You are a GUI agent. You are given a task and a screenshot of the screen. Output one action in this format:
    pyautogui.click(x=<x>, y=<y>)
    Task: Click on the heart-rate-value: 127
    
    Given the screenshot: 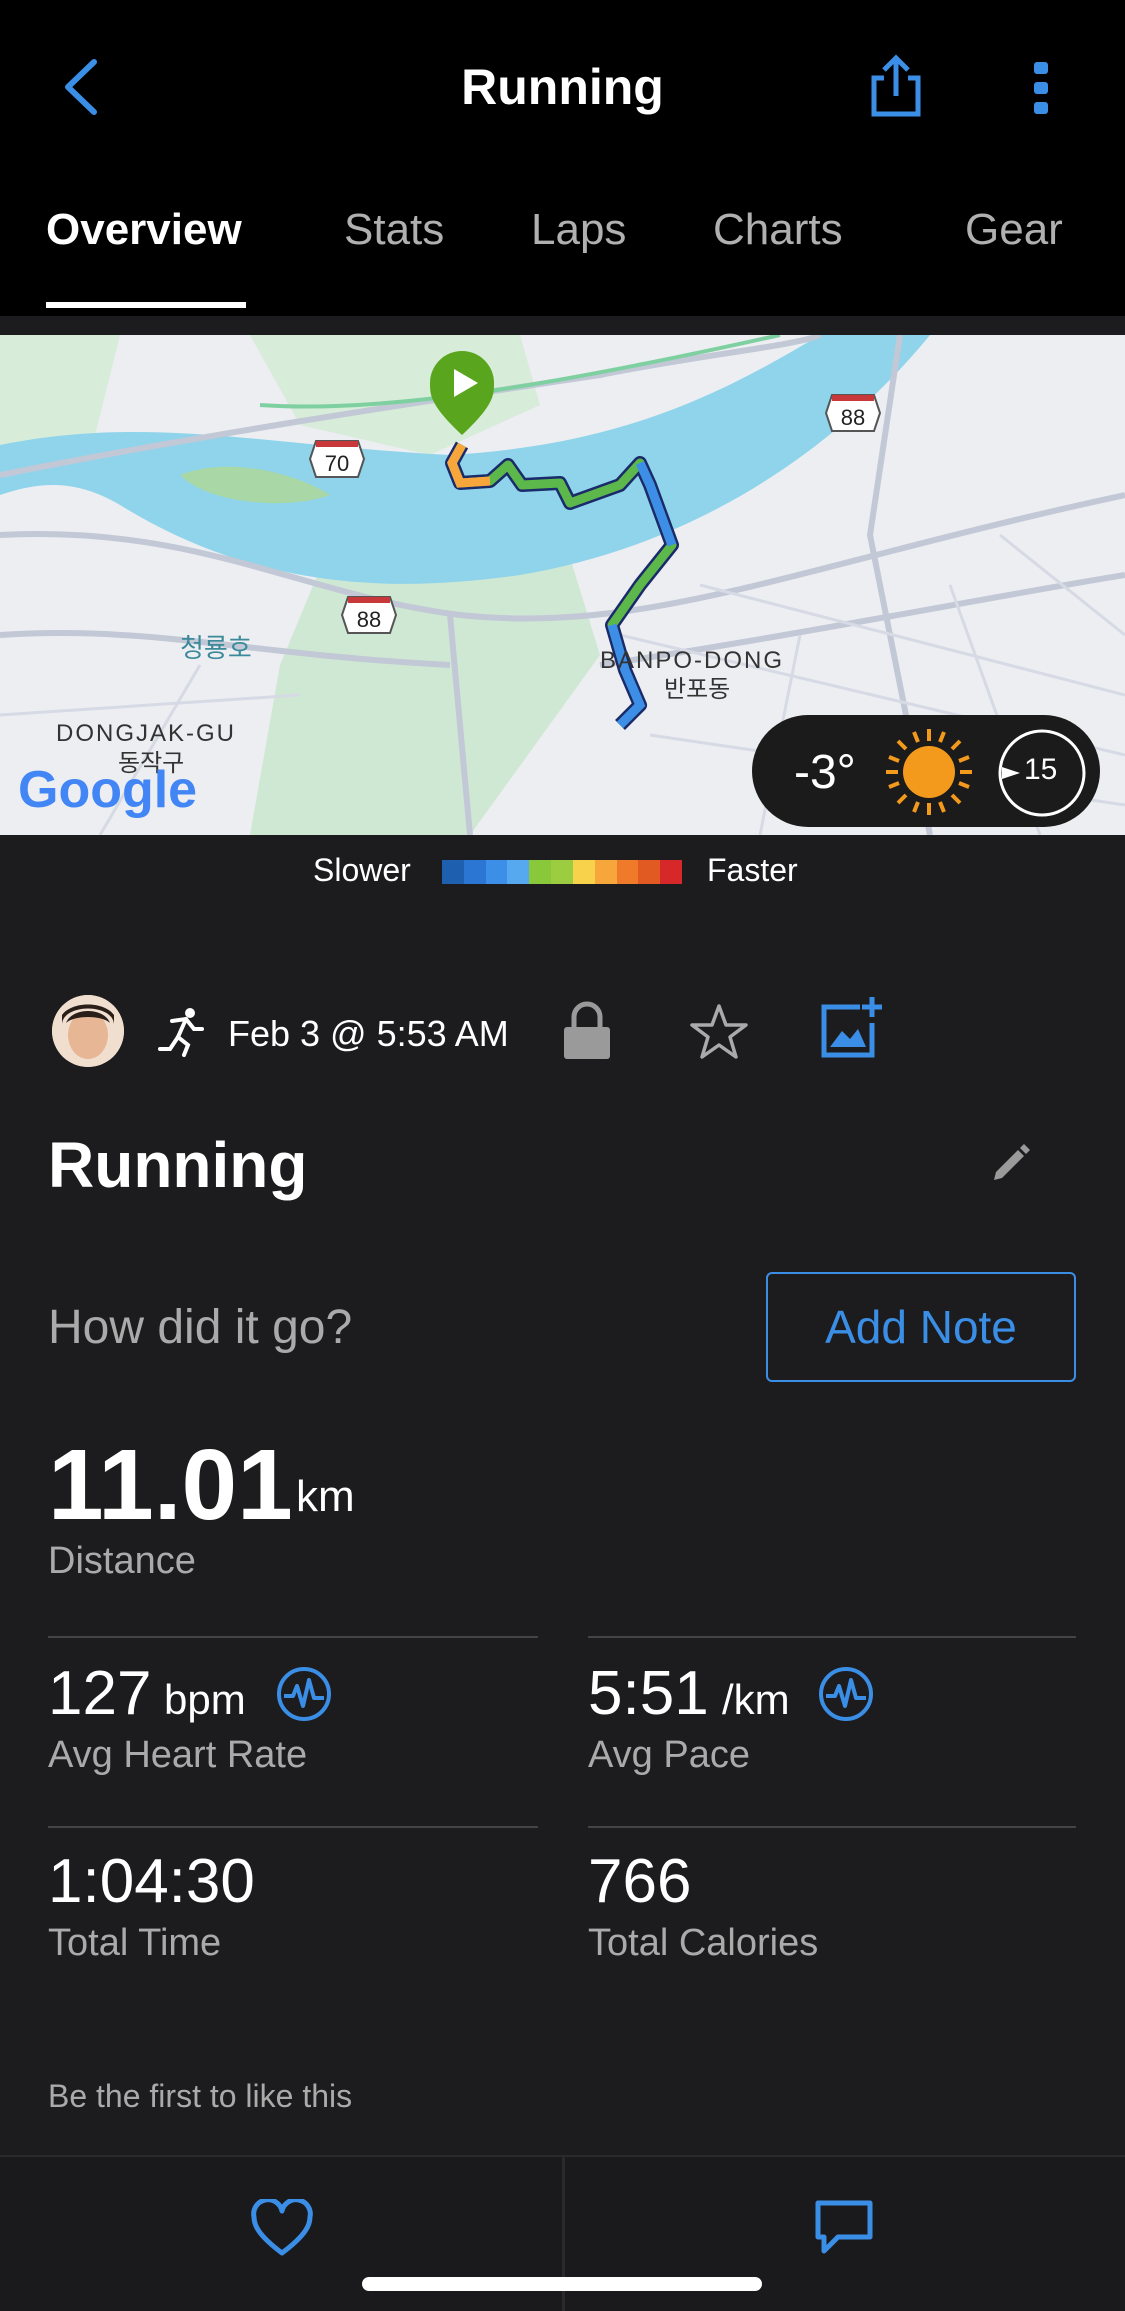 What is the action you would take?
    pyautogui.click(x=100, y=1693)
    